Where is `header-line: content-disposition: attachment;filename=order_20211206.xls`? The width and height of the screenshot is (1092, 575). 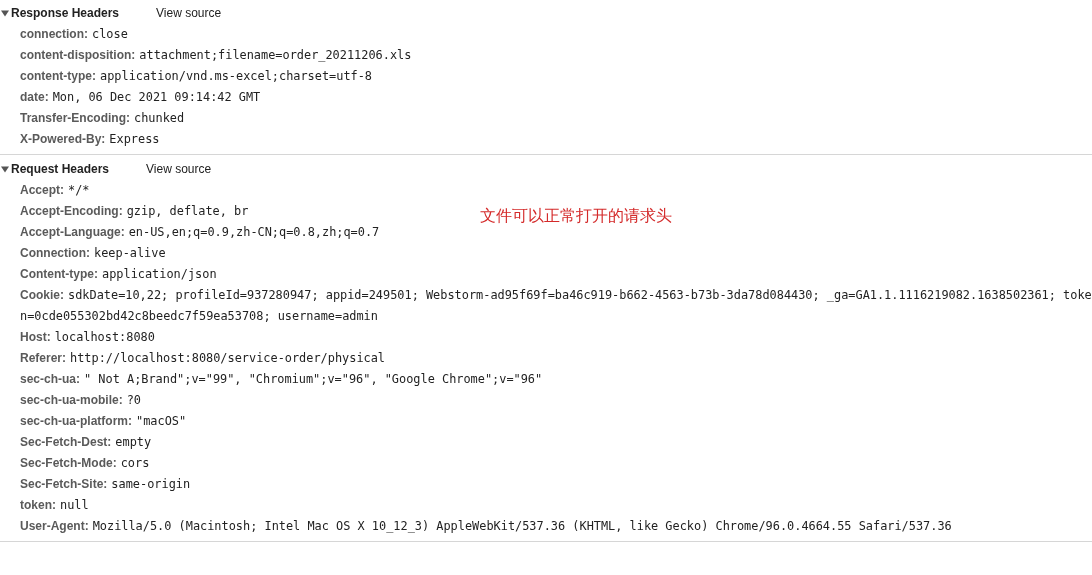
header-line: content-disposition: attachment;filename=order_20211206.xls is located at coordinates (216, 55).